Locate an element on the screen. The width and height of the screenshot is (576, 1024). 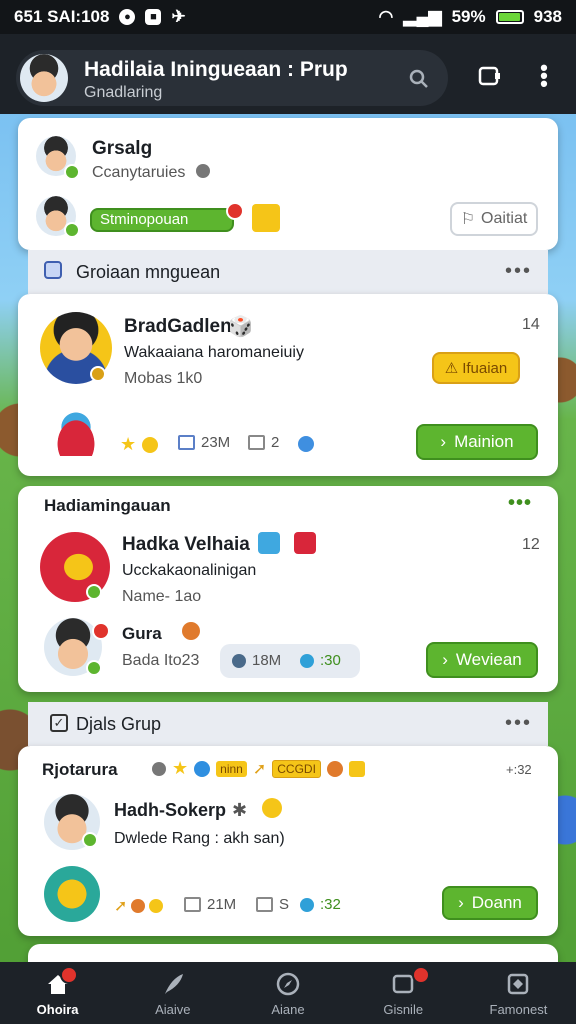
chat-meta: Mobas 1k0 is located at coordinates (163, 378).